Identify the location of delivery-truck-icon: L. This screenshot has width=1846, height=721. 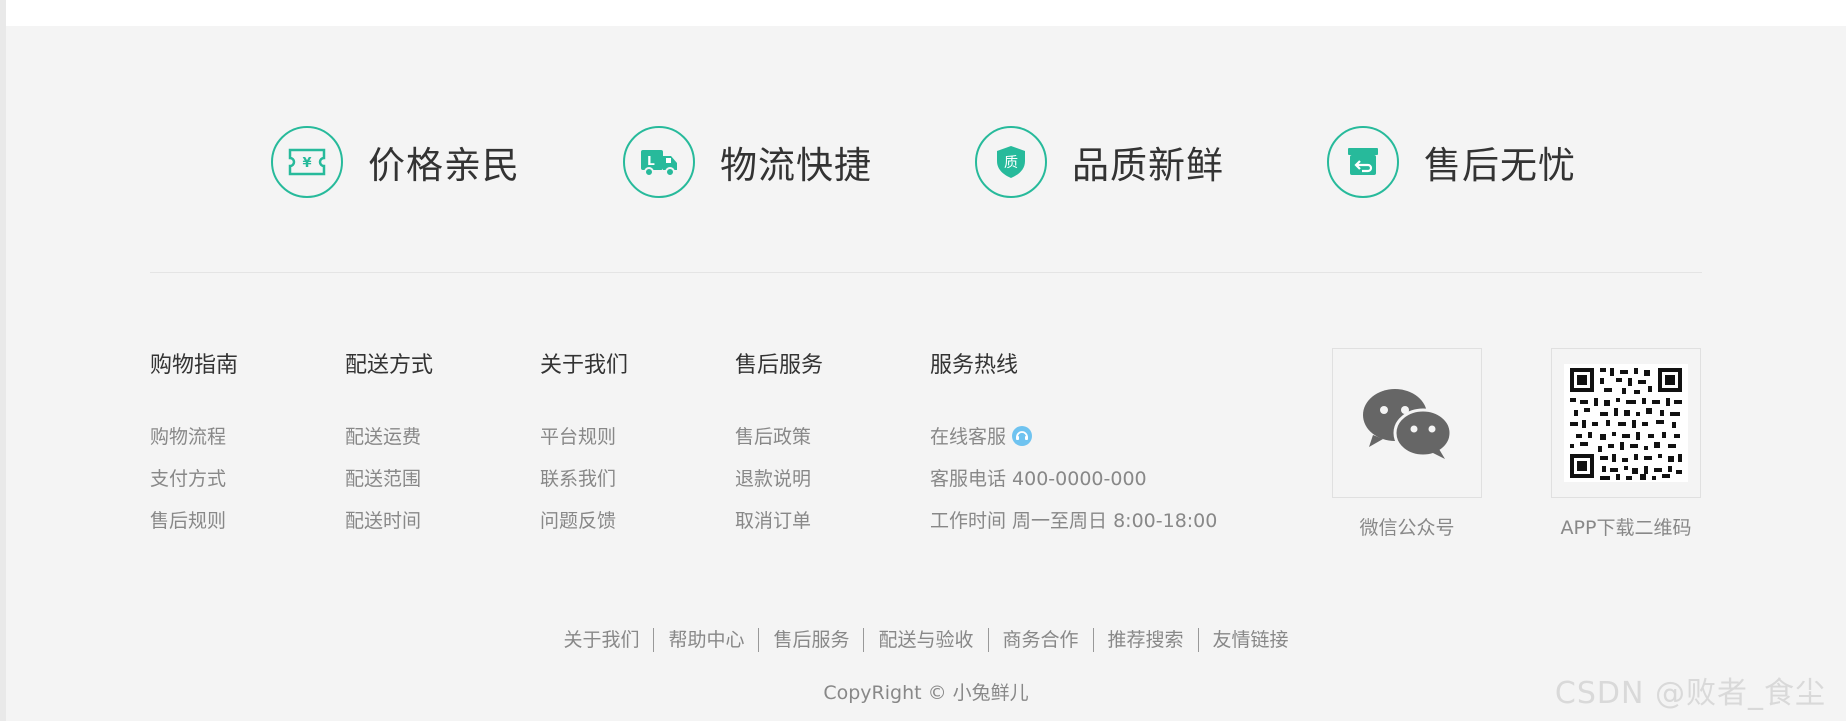
(659, 162).